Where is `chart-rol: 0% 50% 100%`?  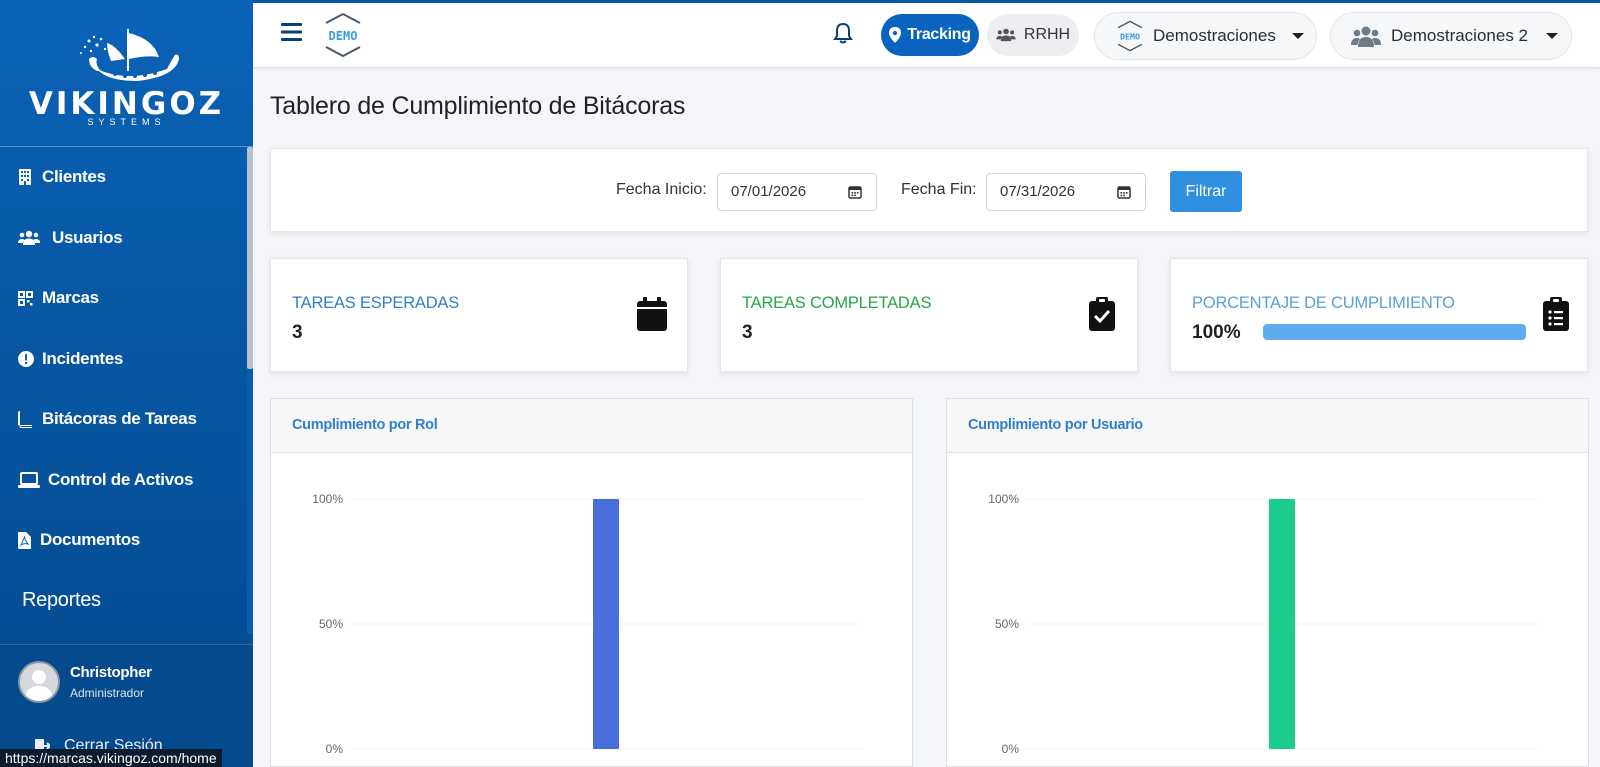 chart-rol: 0% 50% 100% is located at coordinates (586, 624).